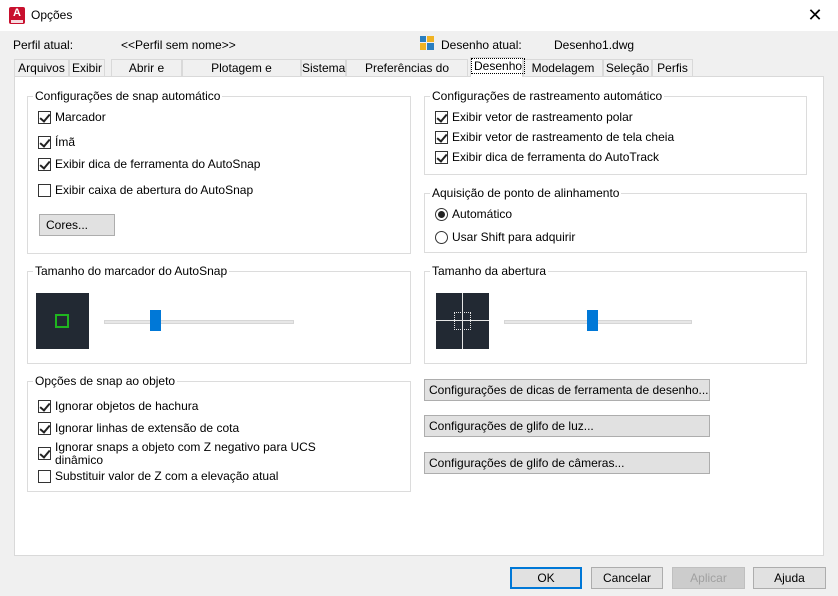  Describe the element at coordinates (87, 68) in the screenshot. I see `tab-exibir: Exibir` at that location.